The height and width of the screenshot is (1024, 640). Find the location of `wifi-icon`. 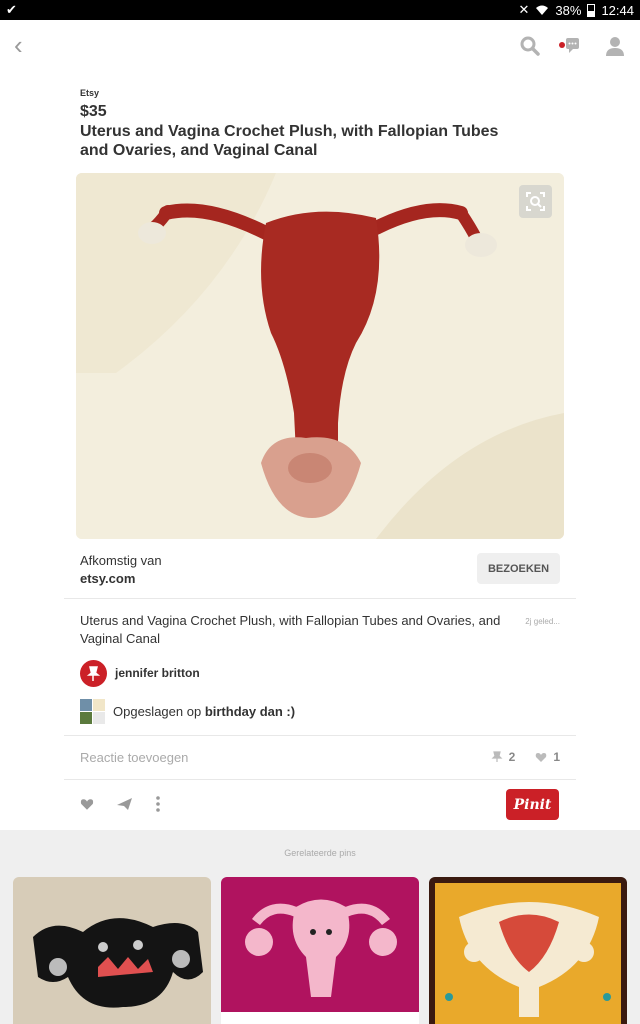

wifi-icon is located at coordinates (542, 10).